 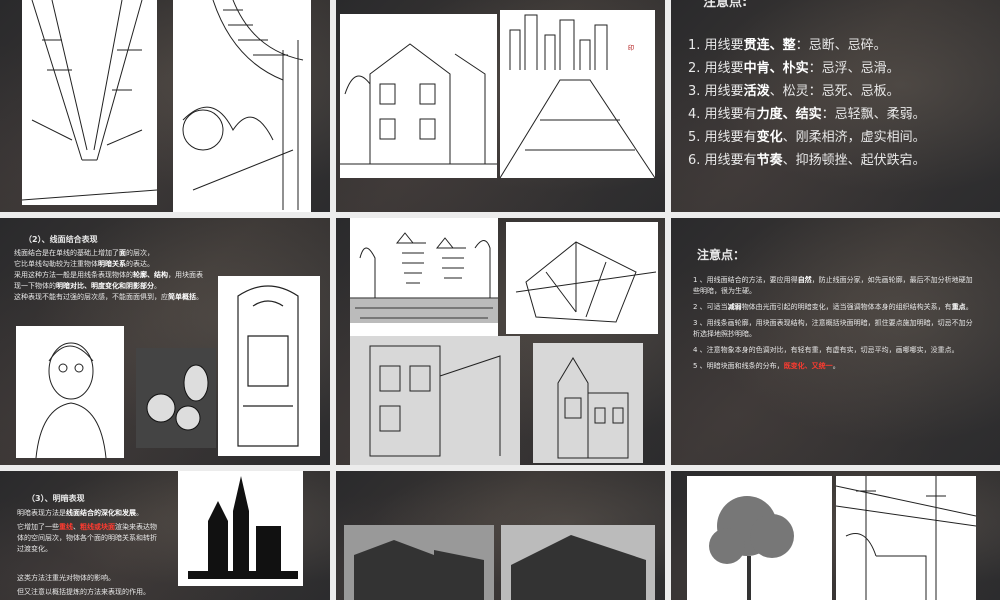 I want to click on slide-heading: 注意点:, so click(x=725, y=5).